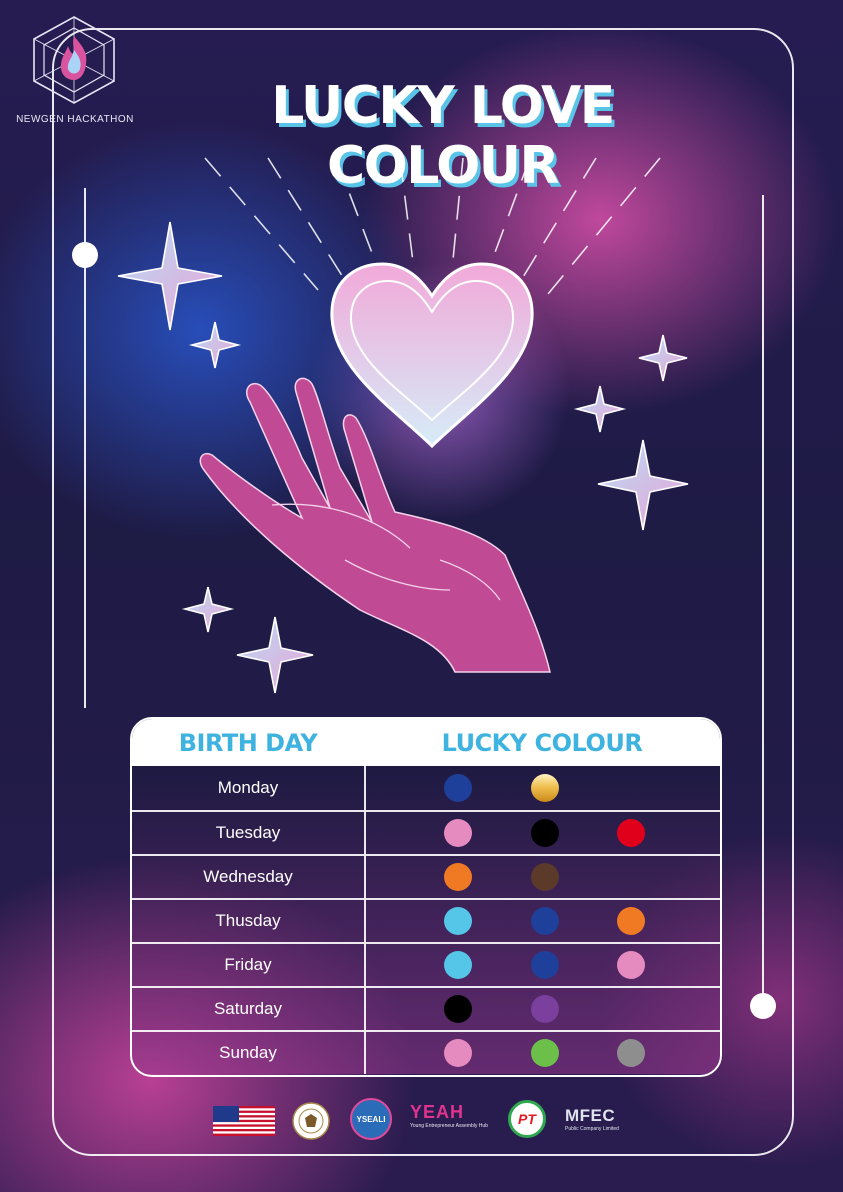 This screenshot has height=1192, width=843. I want to click on table-row: Tuesday, so click(426, 832).